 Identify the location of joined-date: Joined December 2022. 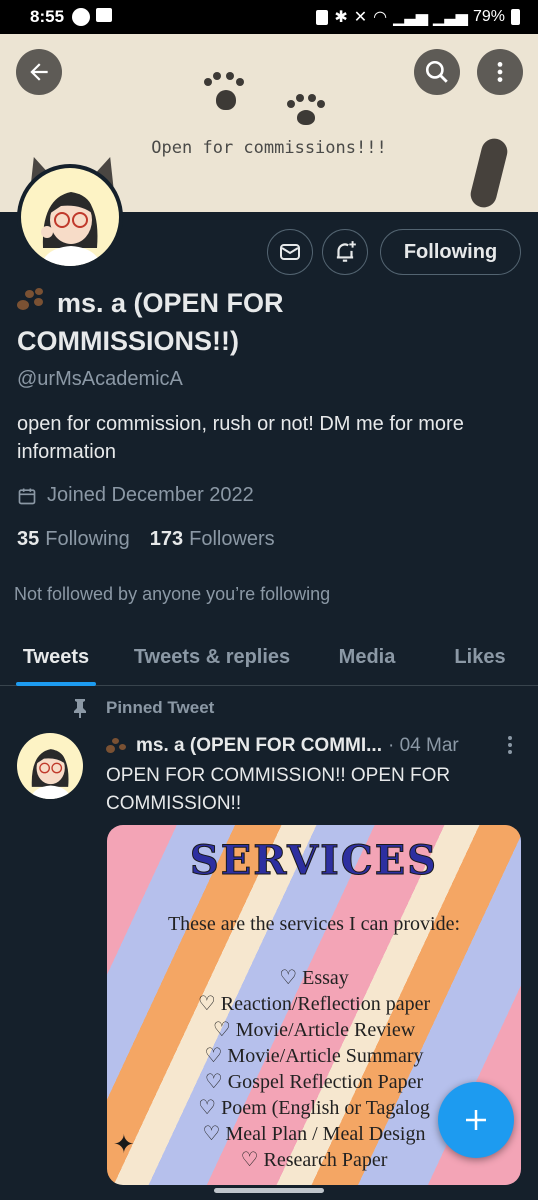
(135, 495).